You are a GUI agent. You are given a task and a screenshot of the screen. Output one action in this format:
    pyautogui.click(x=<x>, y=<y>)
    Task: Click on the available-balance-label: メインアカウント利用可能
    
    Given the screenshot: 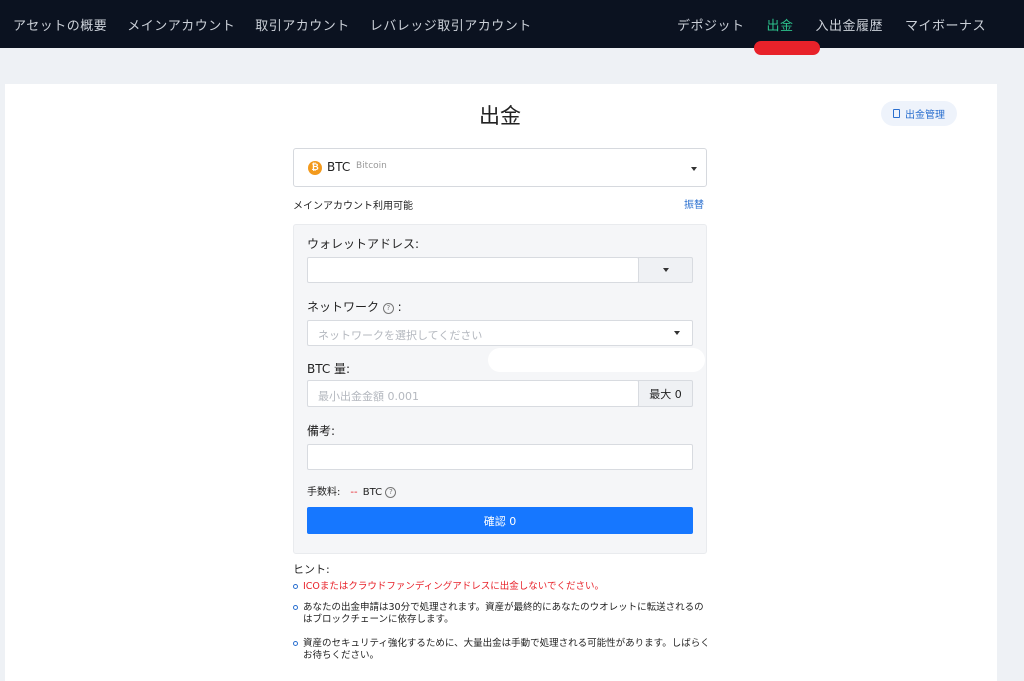 What is the action you would take?
    pyautogui.click(x=353, y=206)
    